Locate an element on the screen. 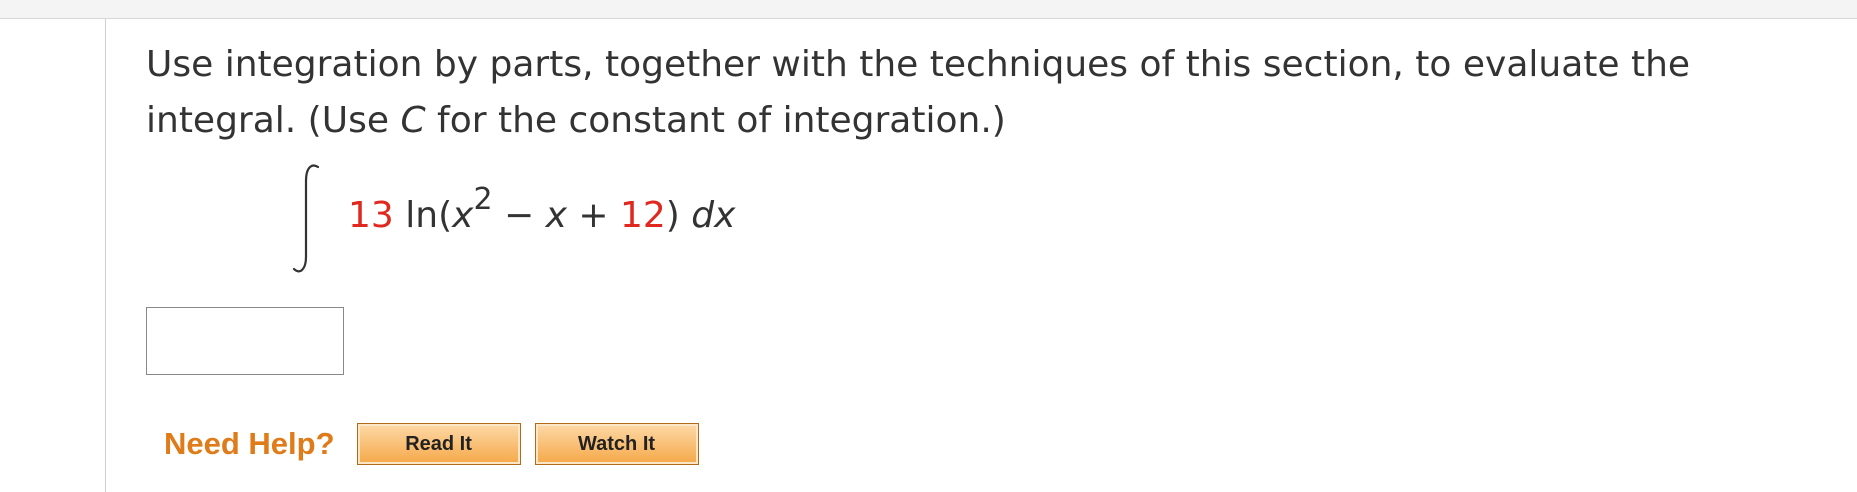 This screenshot has height=492, width=1857. integral-sign-icon is located at coordinates (306, 218).